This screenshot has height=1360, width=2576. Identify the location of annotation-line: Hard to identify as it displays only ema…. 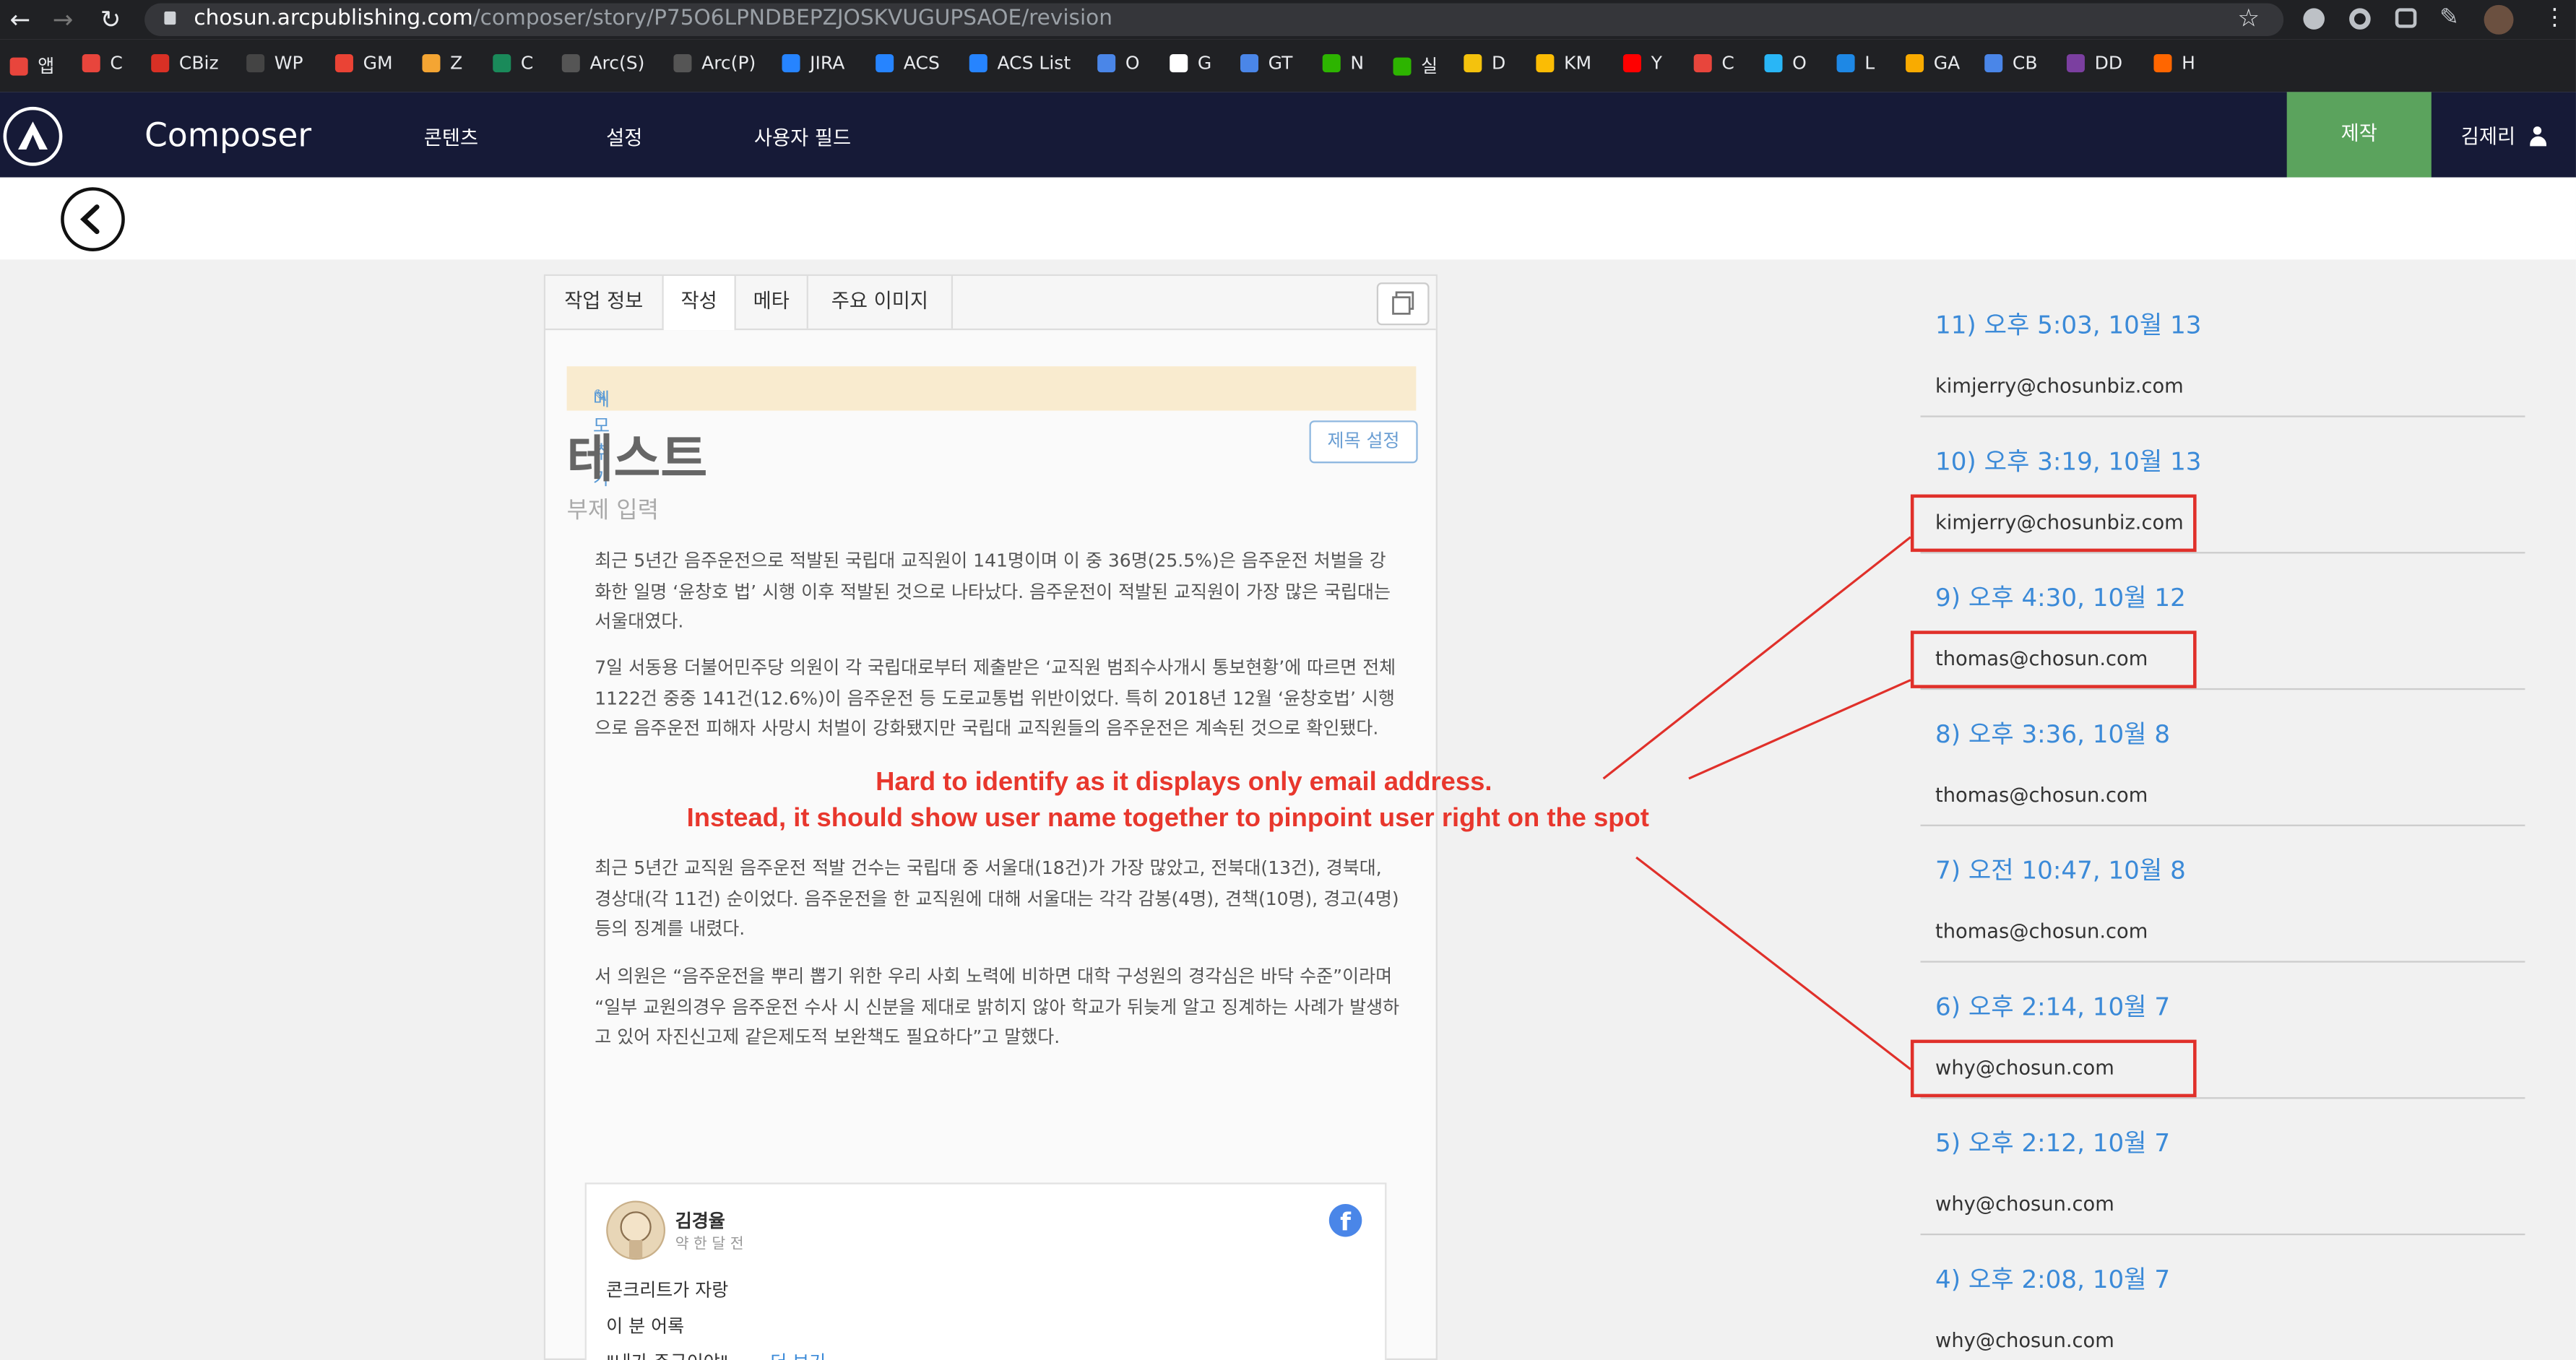
(1184, 782).